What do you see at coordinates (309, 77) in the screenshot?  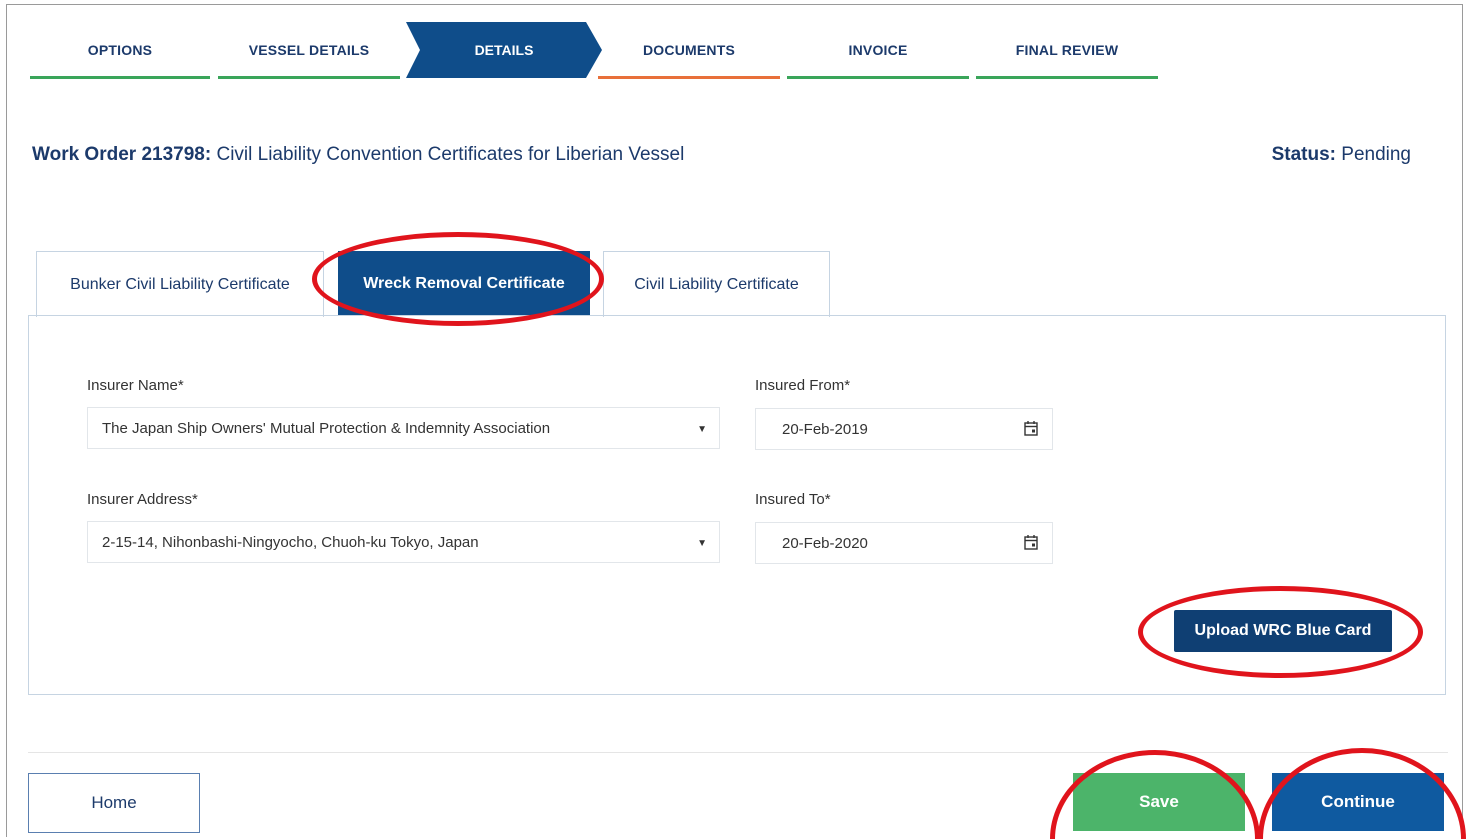 I see `step-vessel-details-indicator` at bounding box center [309, 77].